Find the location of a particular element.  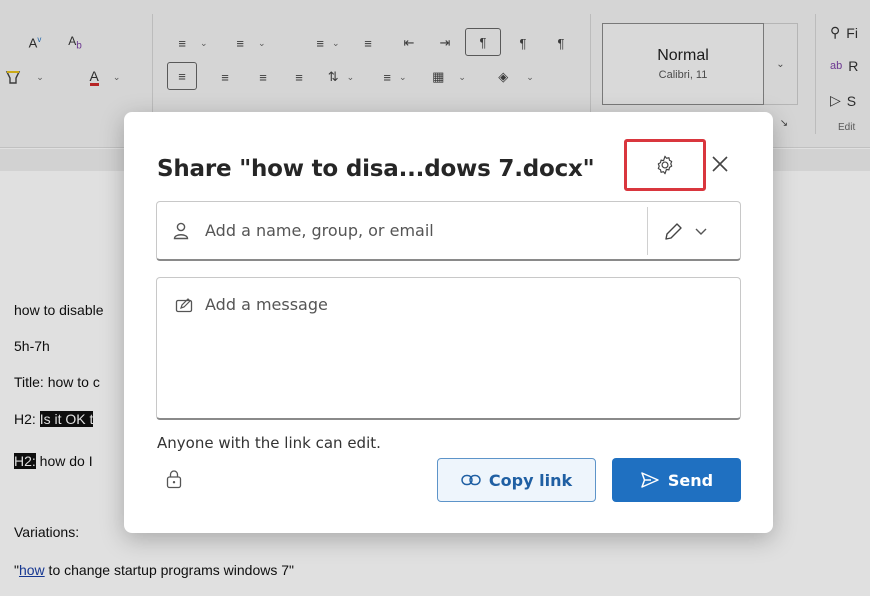

lock-icon is located at coordinates (174, 479).